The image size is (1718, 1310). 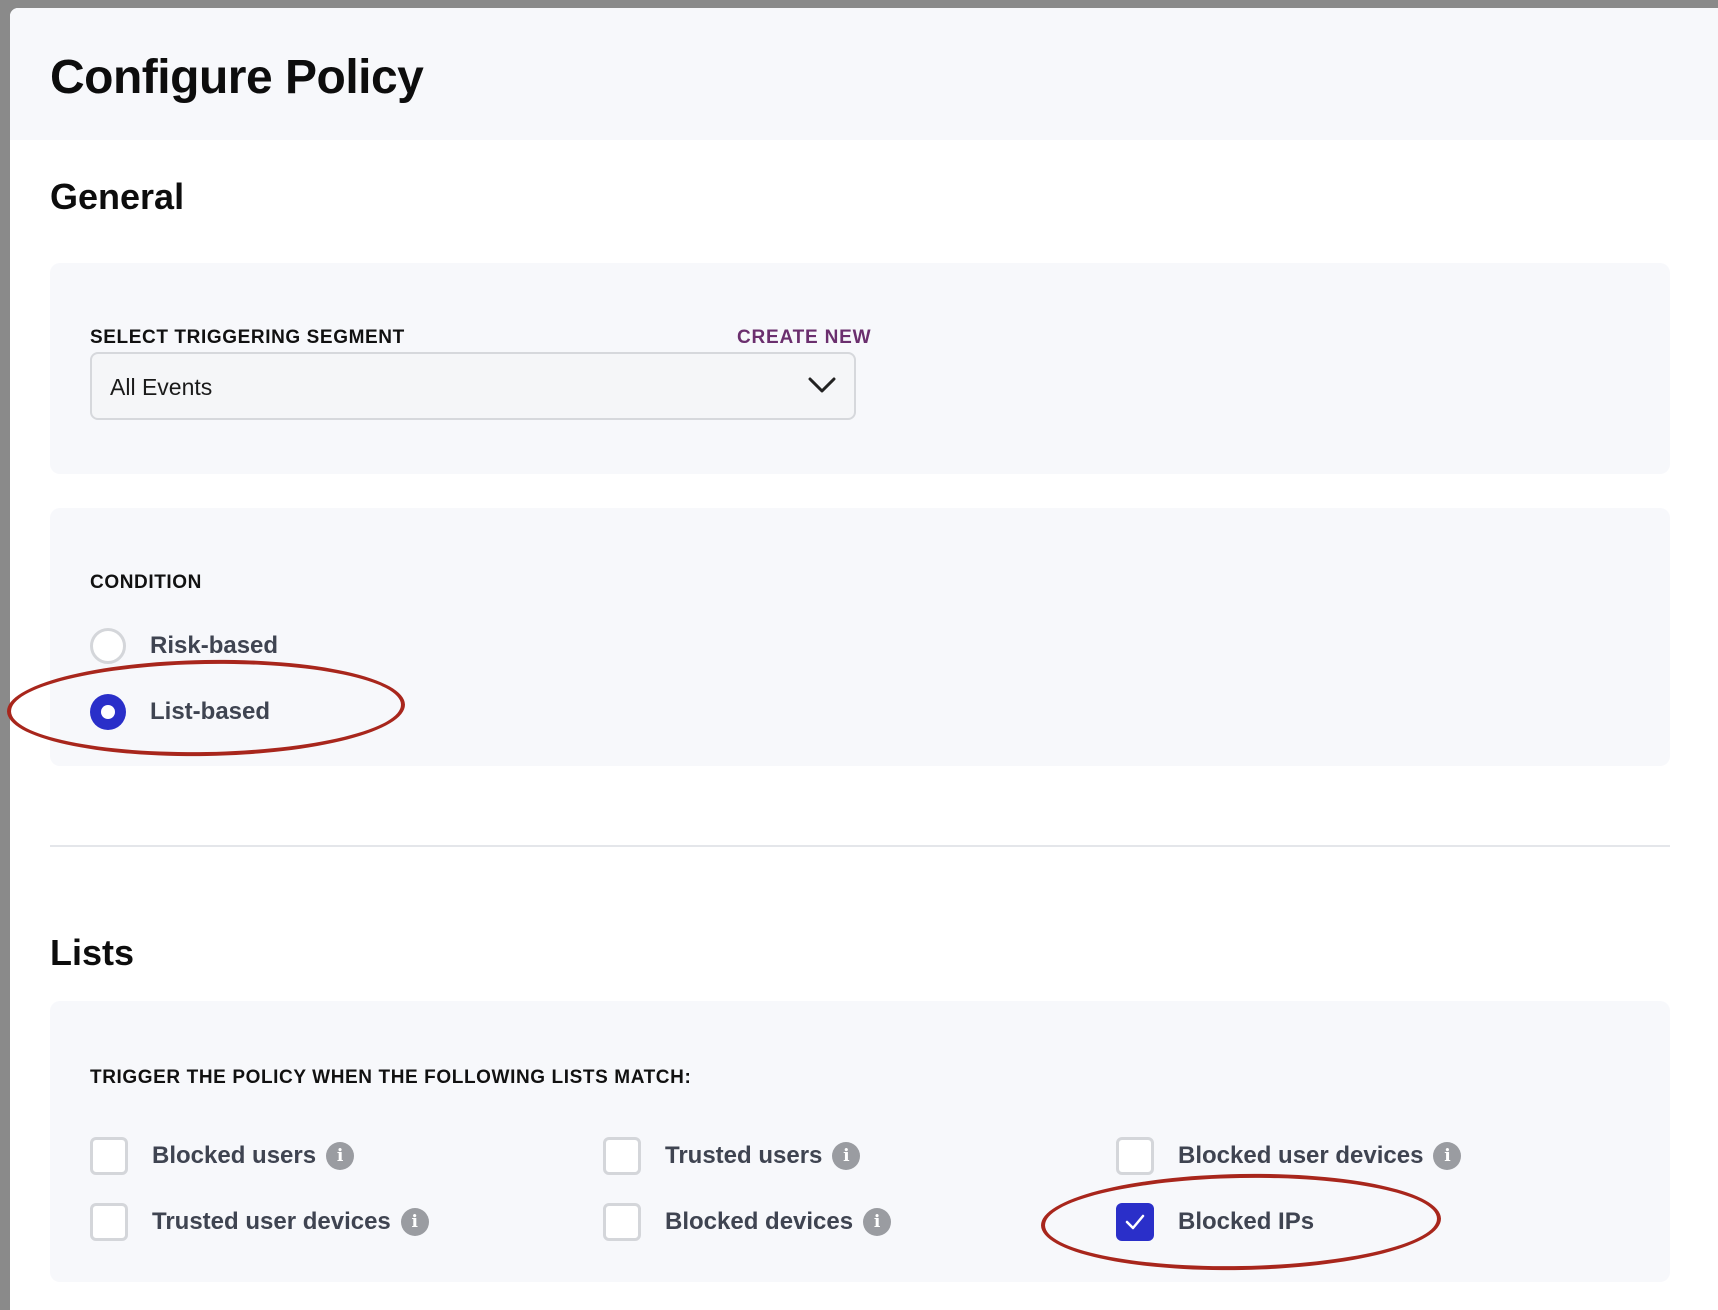 I want to click on create-new-link: CREATE NEW, so click(x=804, y=338).